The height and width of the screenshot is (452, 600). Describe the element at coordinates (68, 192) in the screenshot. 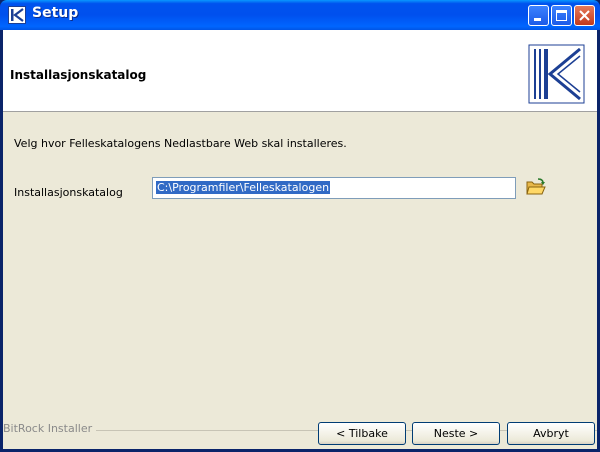

I see `directory-label: Installasjonskatalog` at that location.